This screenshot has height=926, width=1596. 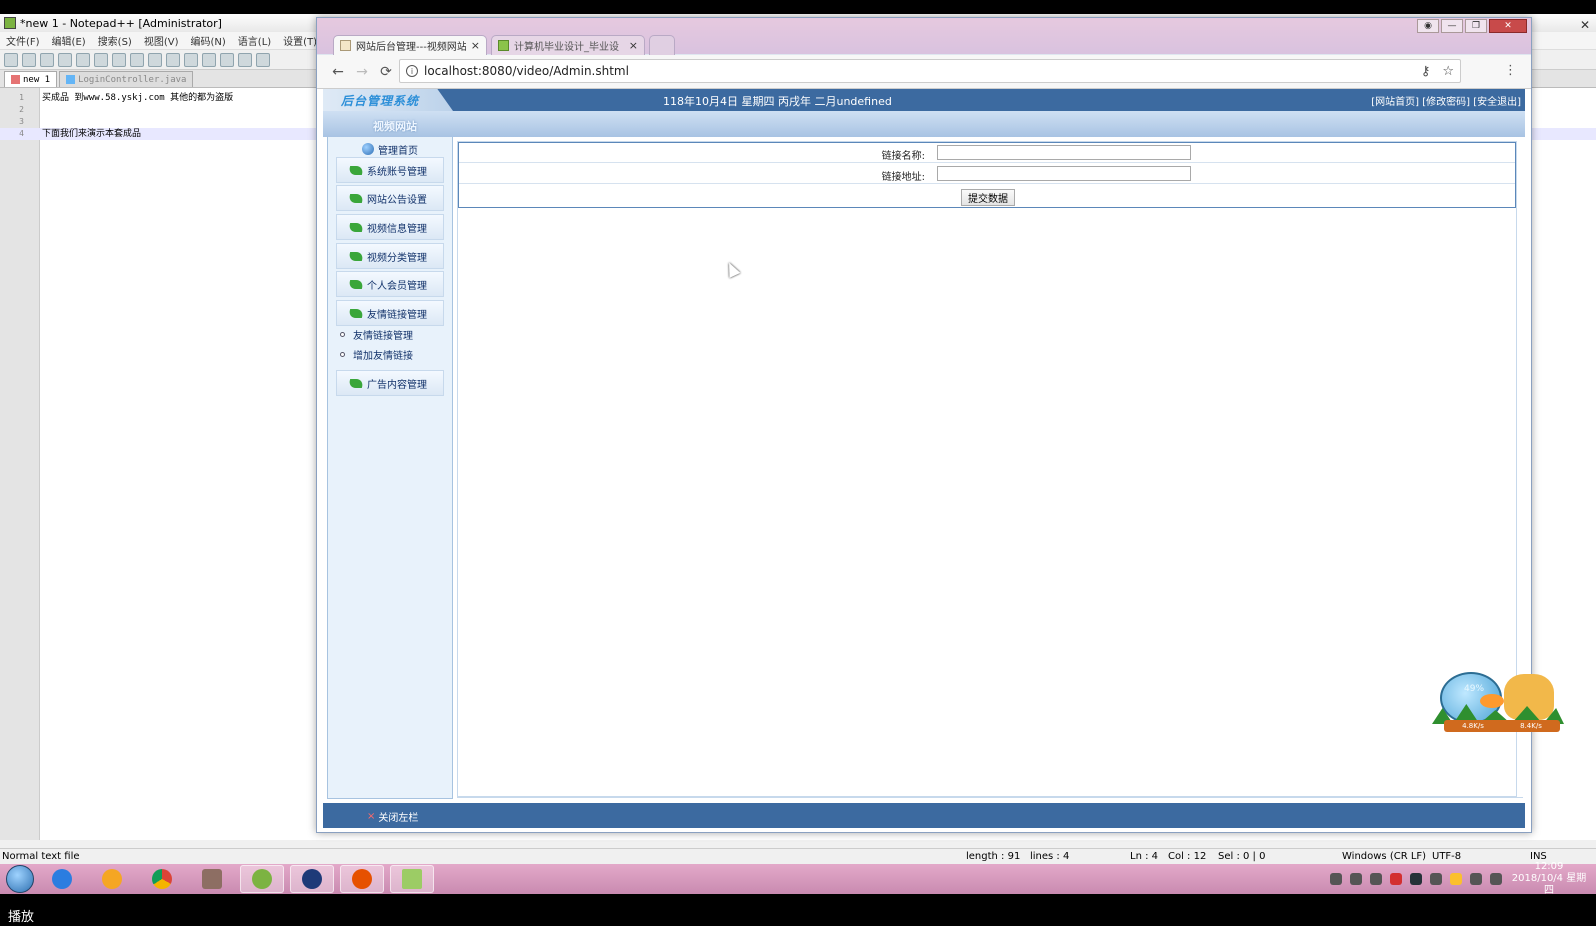 I want to click on sidebar-item-video-category: 视频分类管理, so click(x=390, y=256).